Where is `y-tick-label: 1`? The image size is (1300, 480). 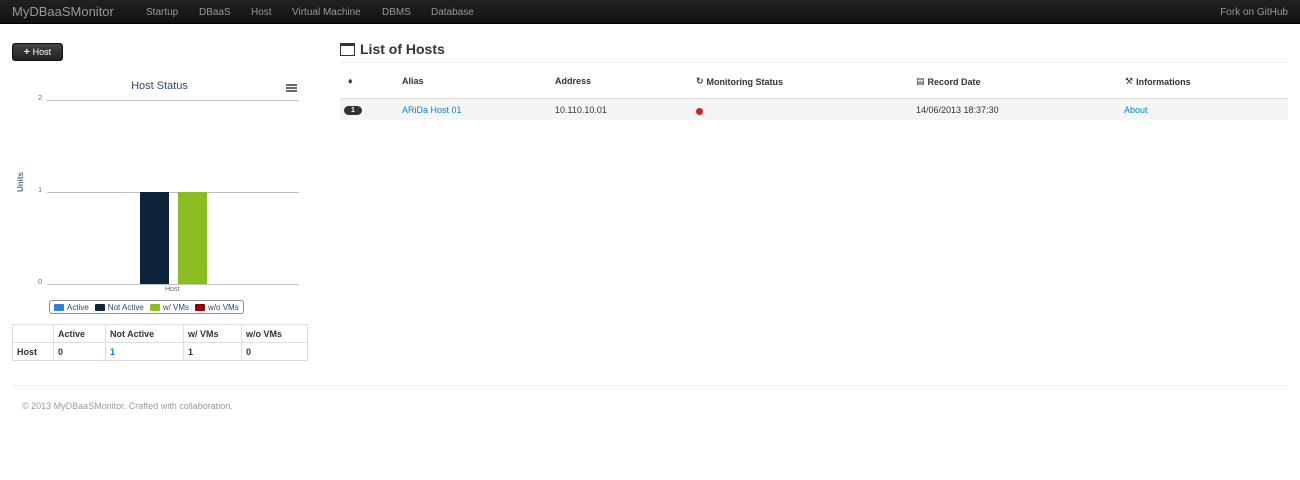 y-tick-label: 1 is located at coordinates (40, 190).